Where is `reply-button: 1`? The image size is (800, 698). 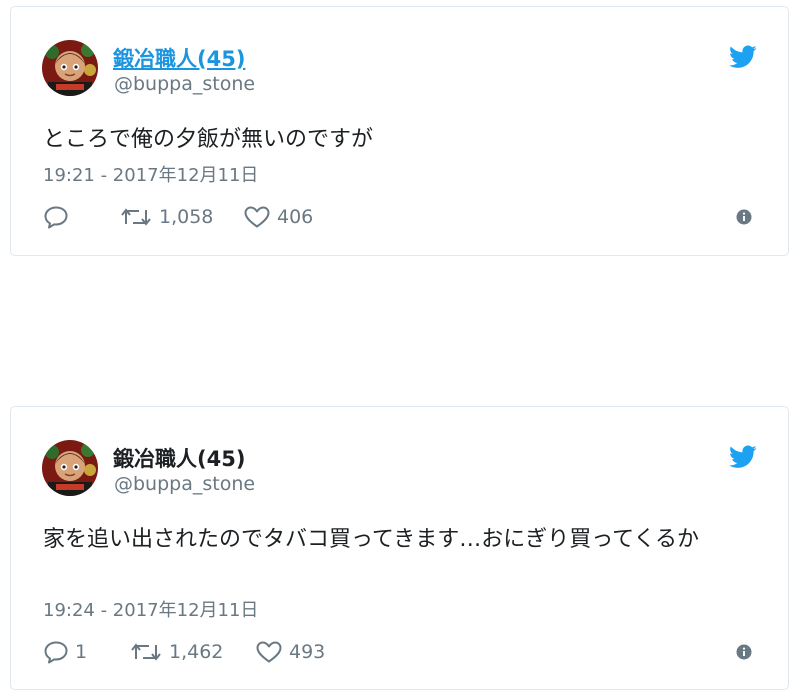 reply-button: 1 is located at coordinates (65, 652).